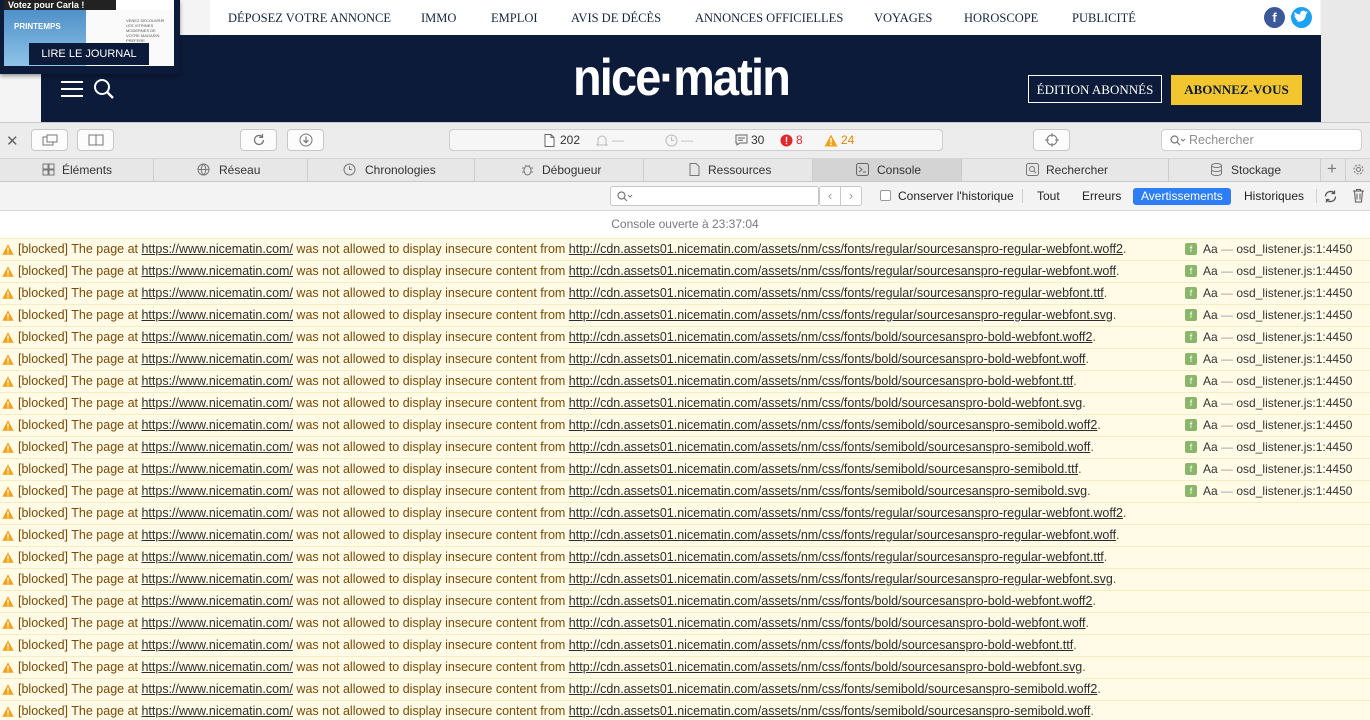 This screenshot has width=1370, height=720. What do you see at coordinates (851, 196) in the screenshot?
I see `next-match-button: ›` at bounding box center [851, 196].